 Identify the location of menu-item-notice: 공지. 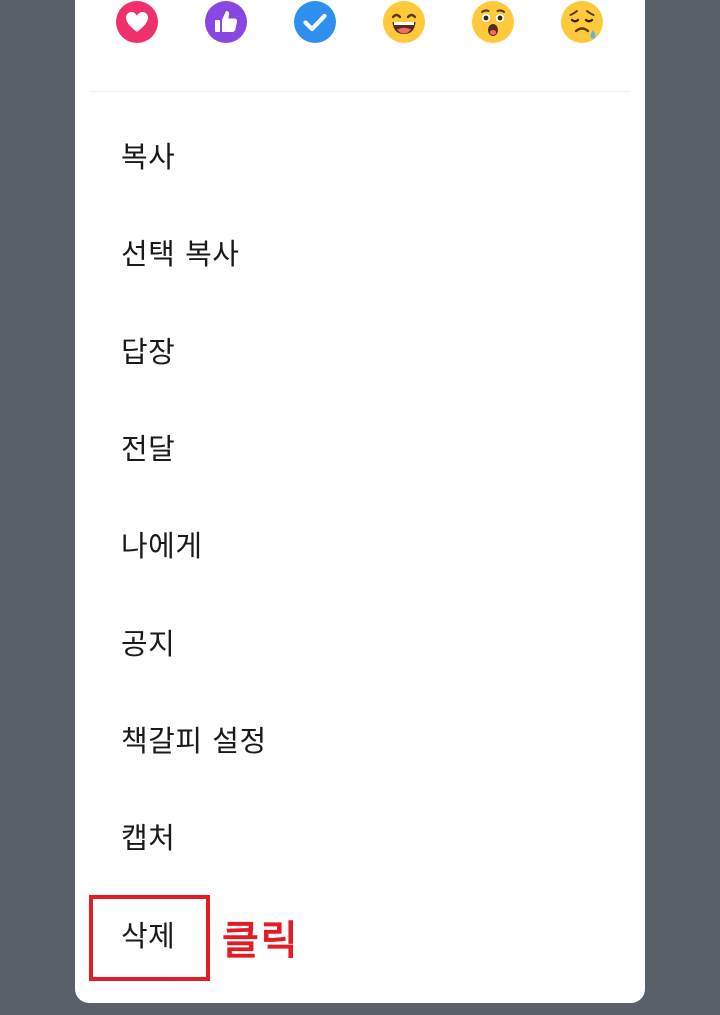
(360, 641).